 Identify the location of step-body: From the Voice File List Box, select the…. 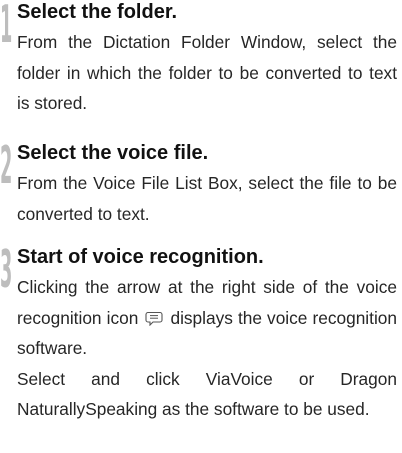
(207, 198).